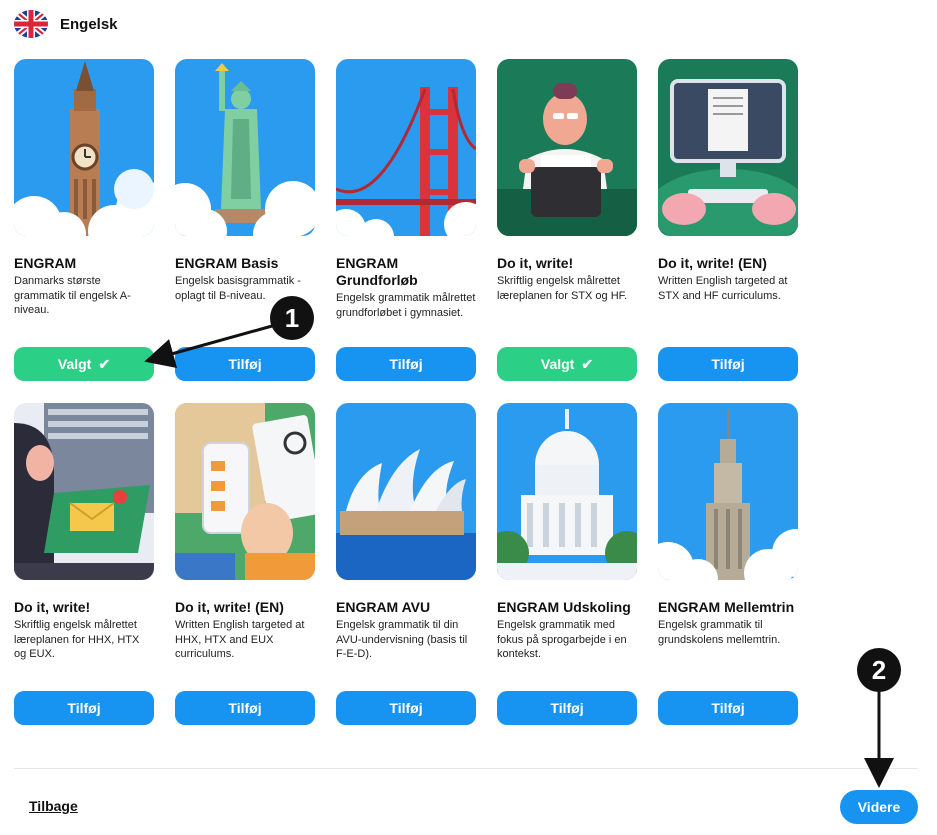 This screenshot has width=937, height=835. What do you see at coordinates (879, 670) in the screenshot?
I see `annotation-marker-2: 2` at bounding box center [879, 670].